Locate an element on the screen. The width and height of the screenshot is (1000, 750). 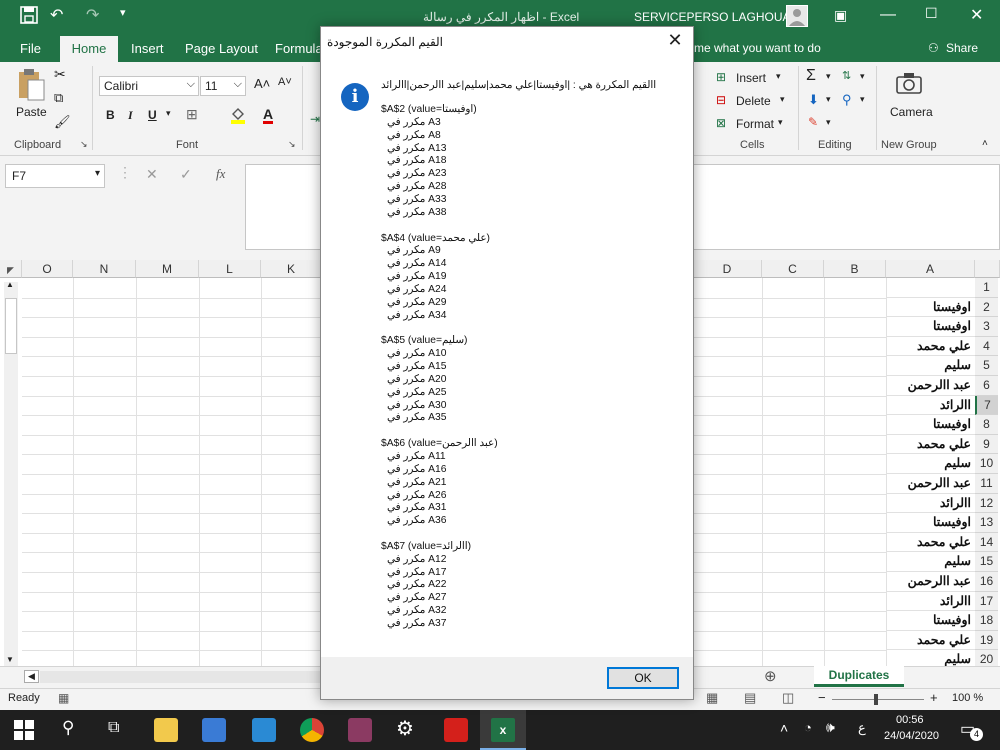
row-header: 13 is located at coordinates (986, 523).